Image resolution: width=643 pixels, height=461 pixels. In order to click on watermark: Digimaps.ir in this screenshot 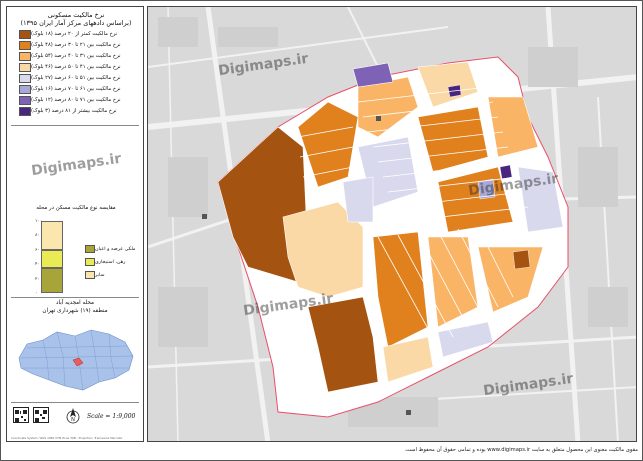, I will do `click(76, 165)`.